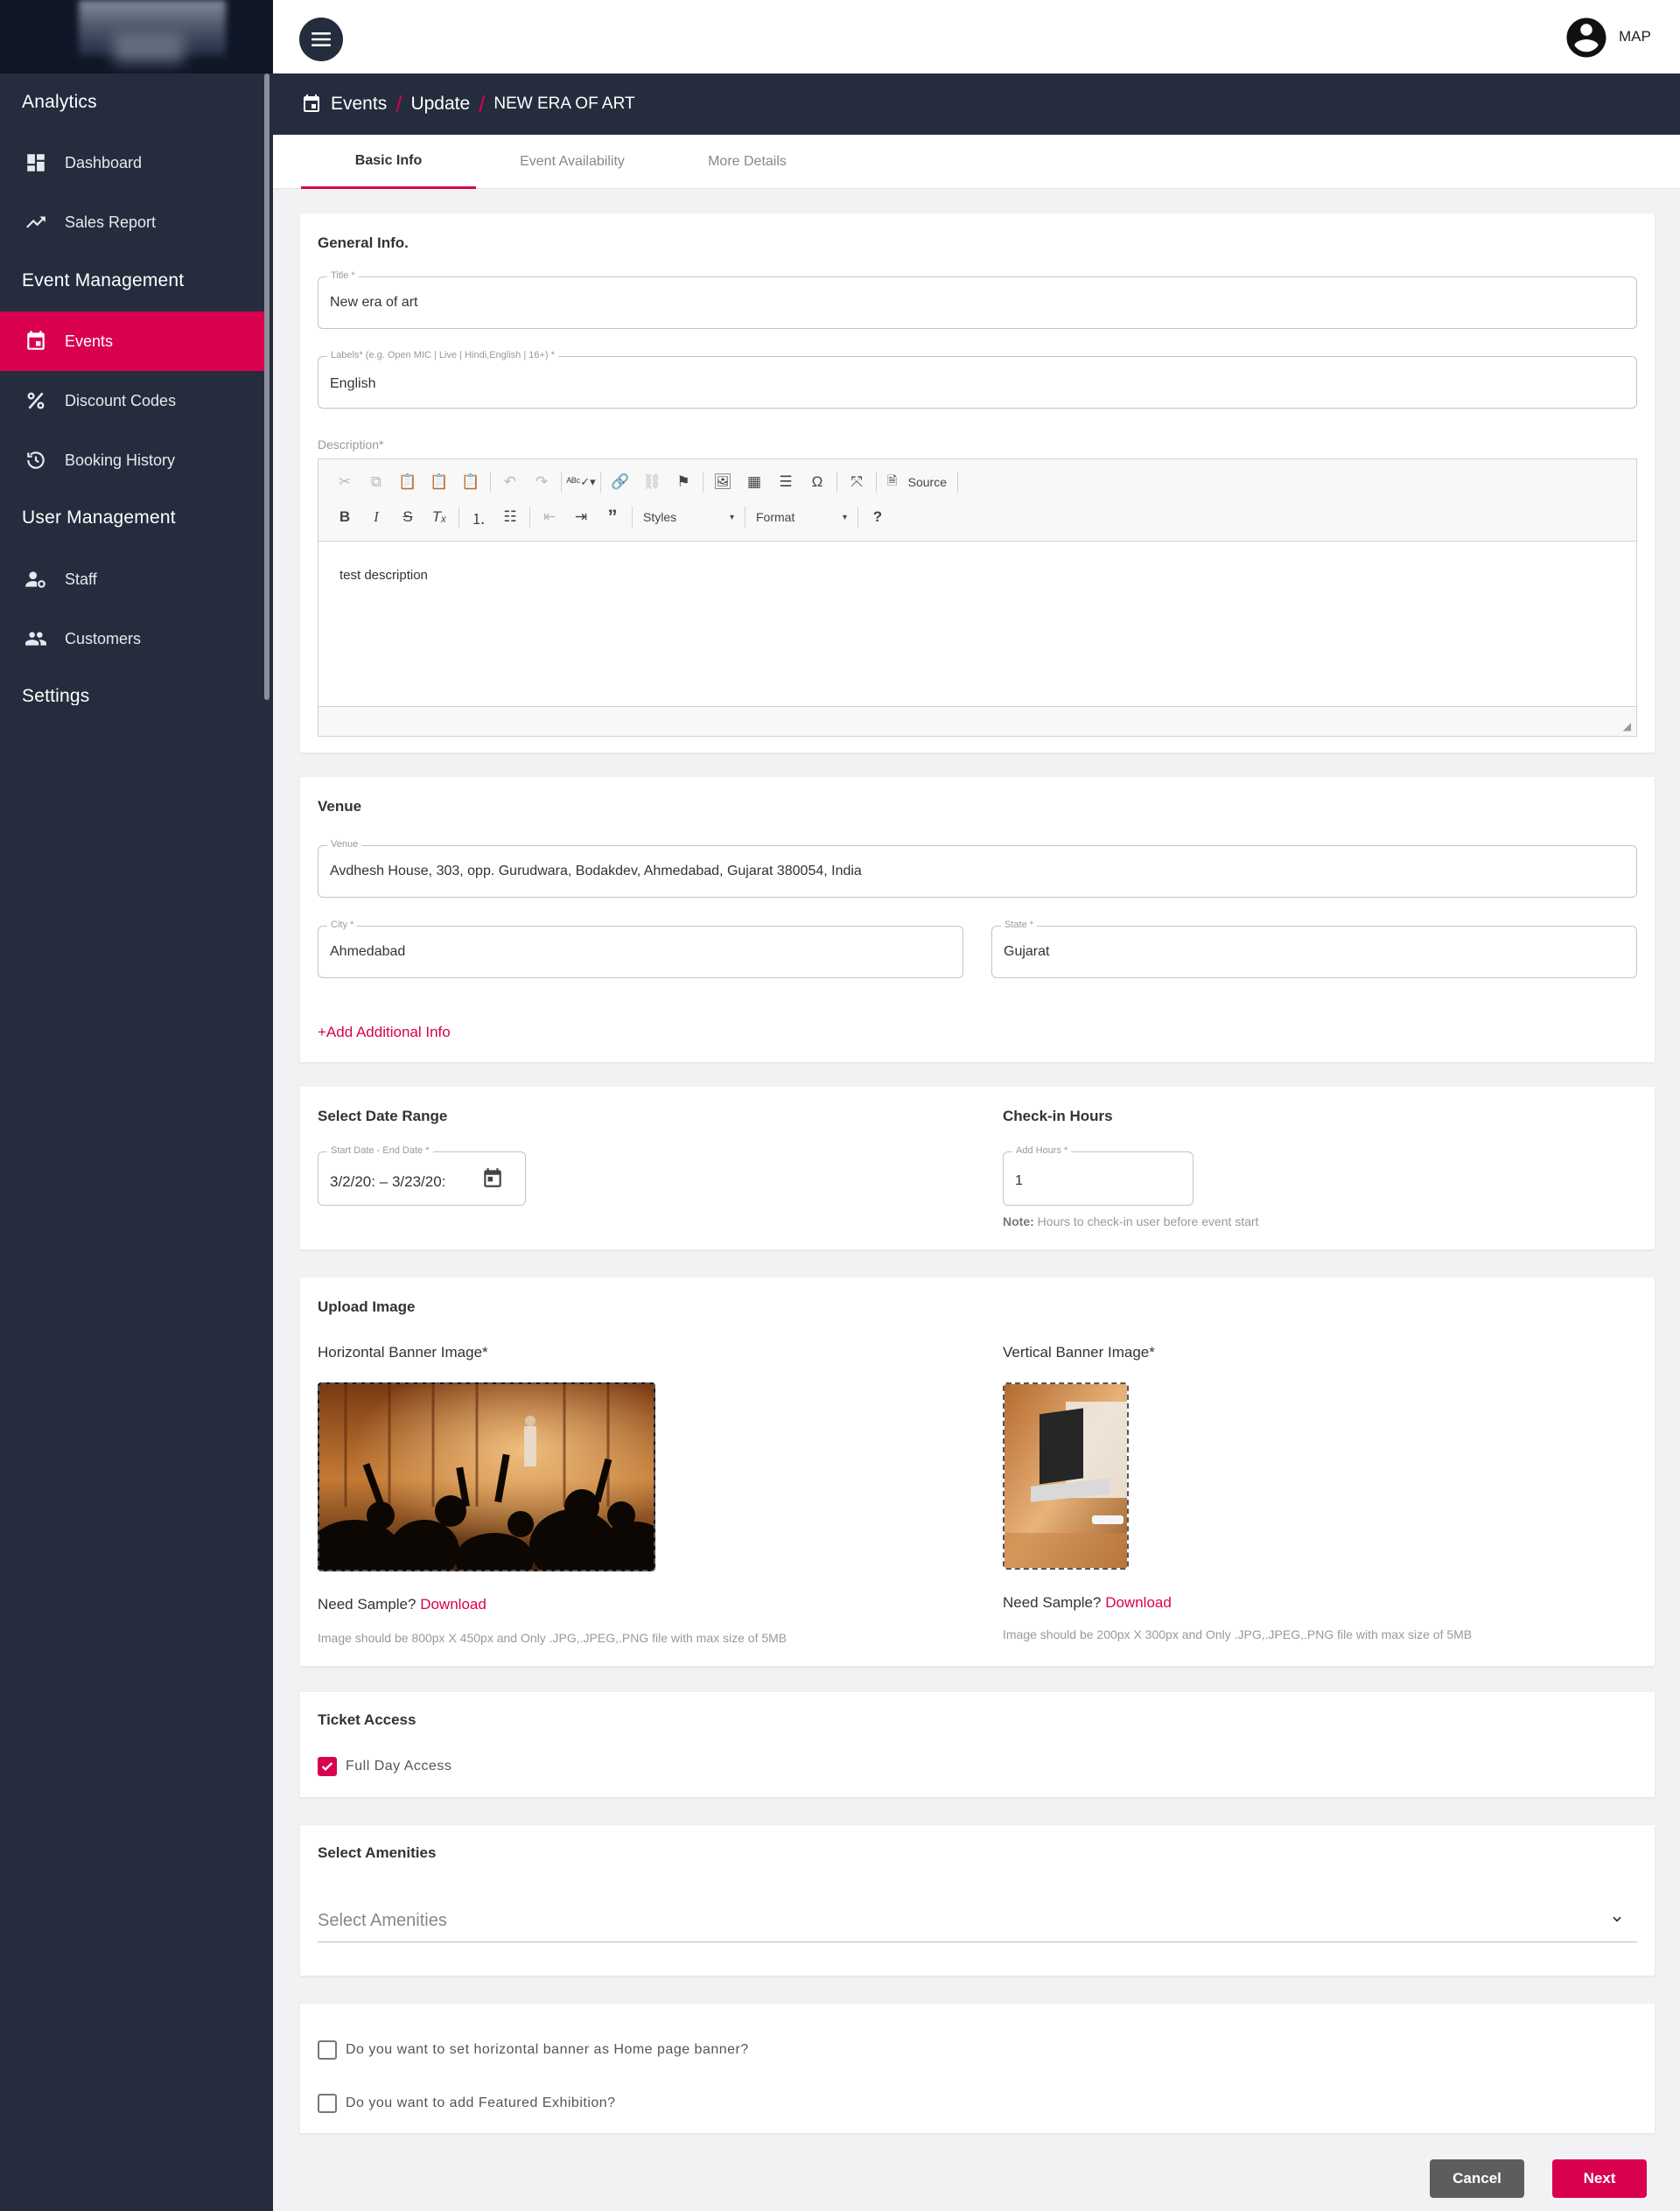  What do you see at coordinates (470, 482) in the screenshot?
I see `paste-word-icon: 📋` at bounding box center [470, 482].